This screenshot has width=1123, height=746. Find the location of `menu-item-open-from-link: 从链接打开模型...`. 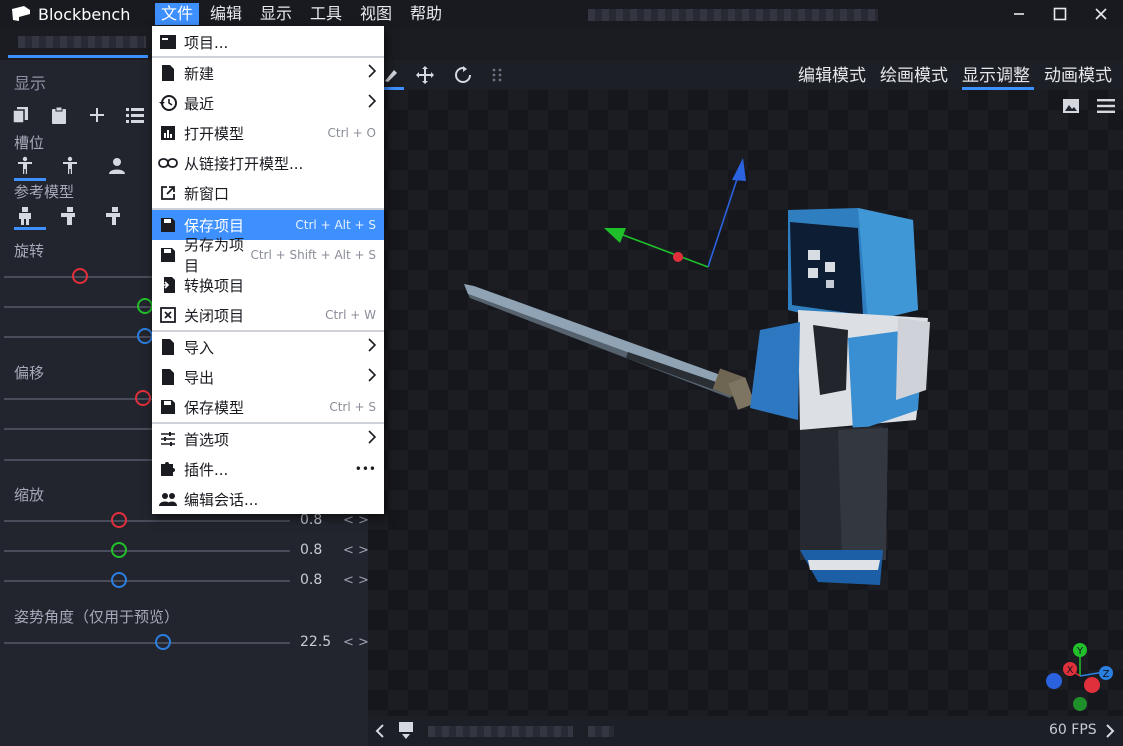

menu-item-open-from-link: 从链接打开模型... is located at coordinates (268, 163).